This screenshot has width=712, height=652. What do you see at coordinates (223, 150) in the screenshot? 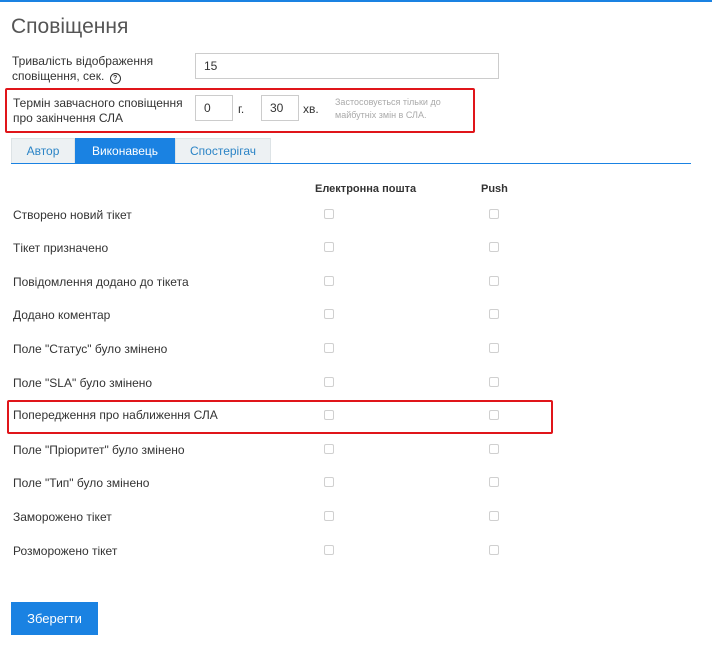
I see `tab-observer: Спостерігач` at bounding box center [223, 150].